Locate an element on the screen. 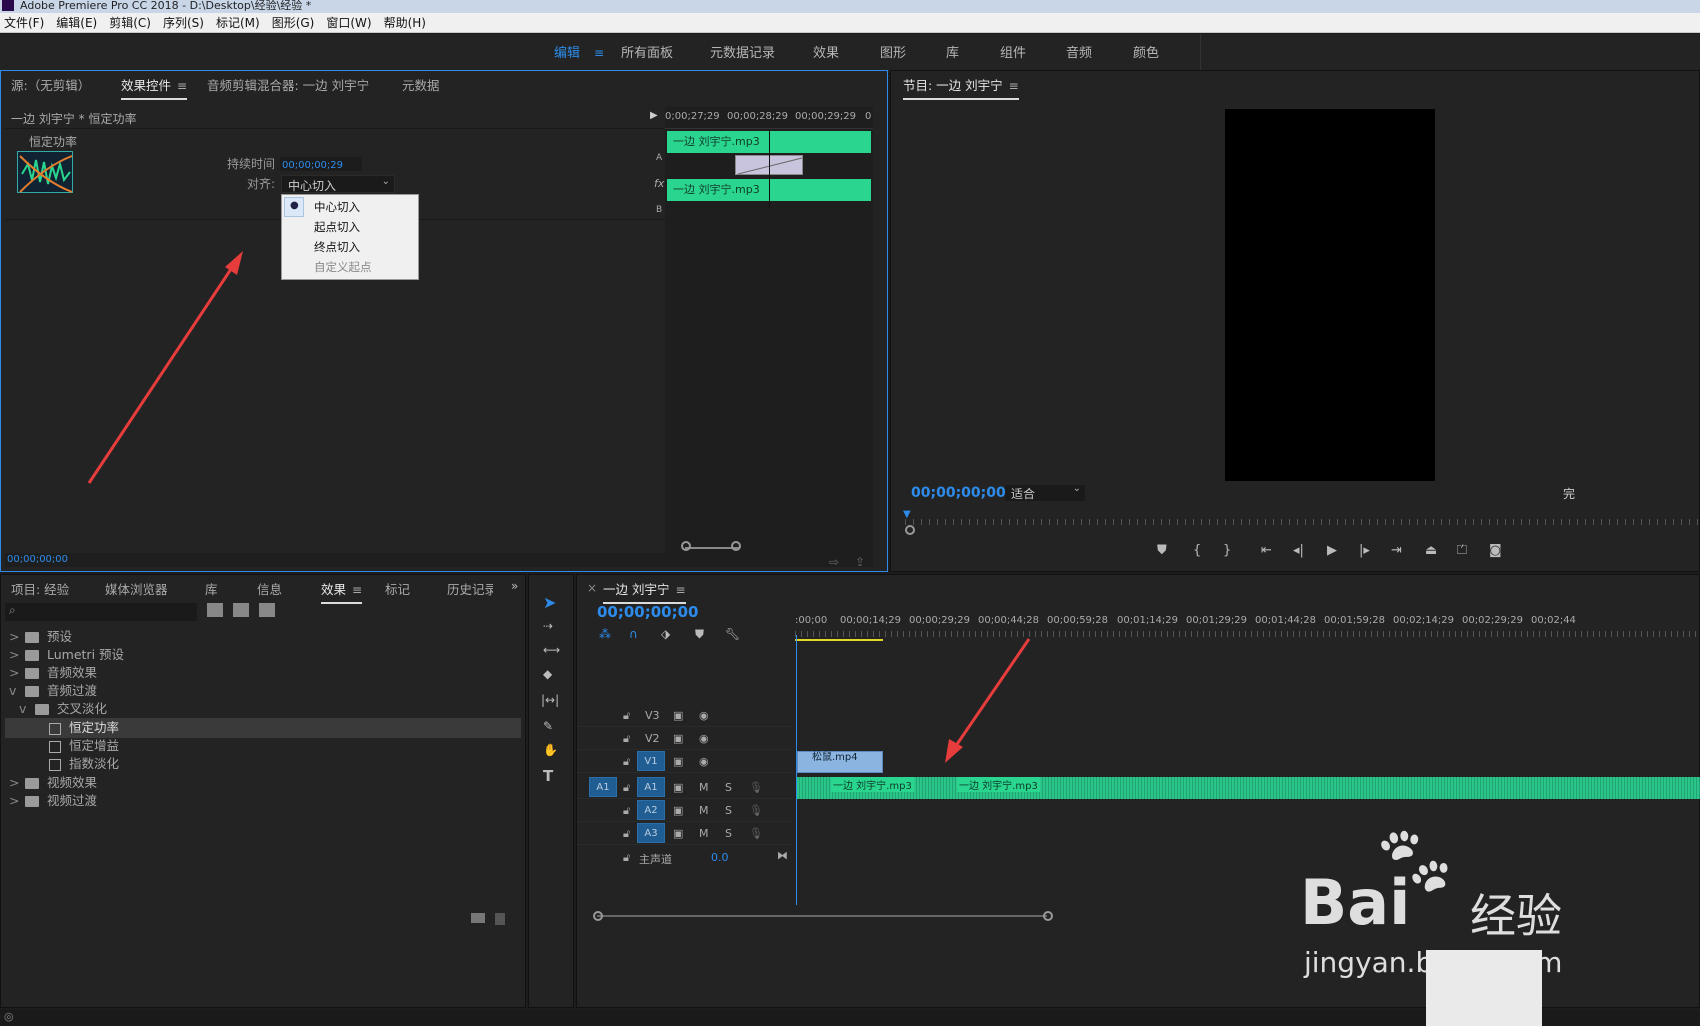 This screenshot has height=1026, width=1700. play-arrow-icon: ▶ is located at coordinates (654, 115).